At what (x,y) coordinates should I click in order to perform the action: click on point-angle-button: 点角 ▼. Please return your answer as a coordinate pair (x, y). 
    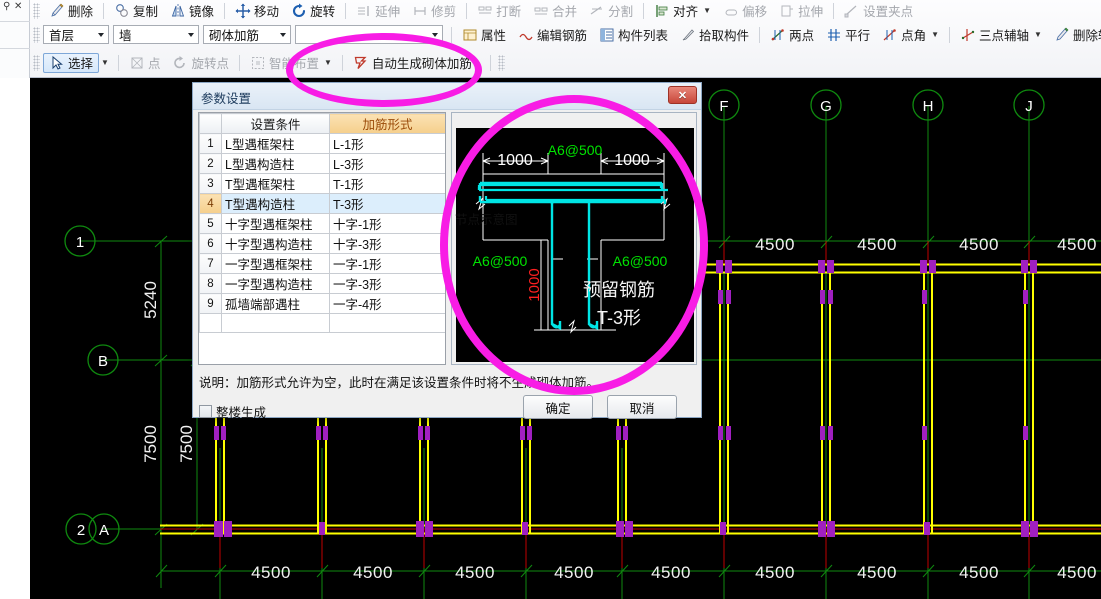
    Looking at the image, I should click on (910, 35).